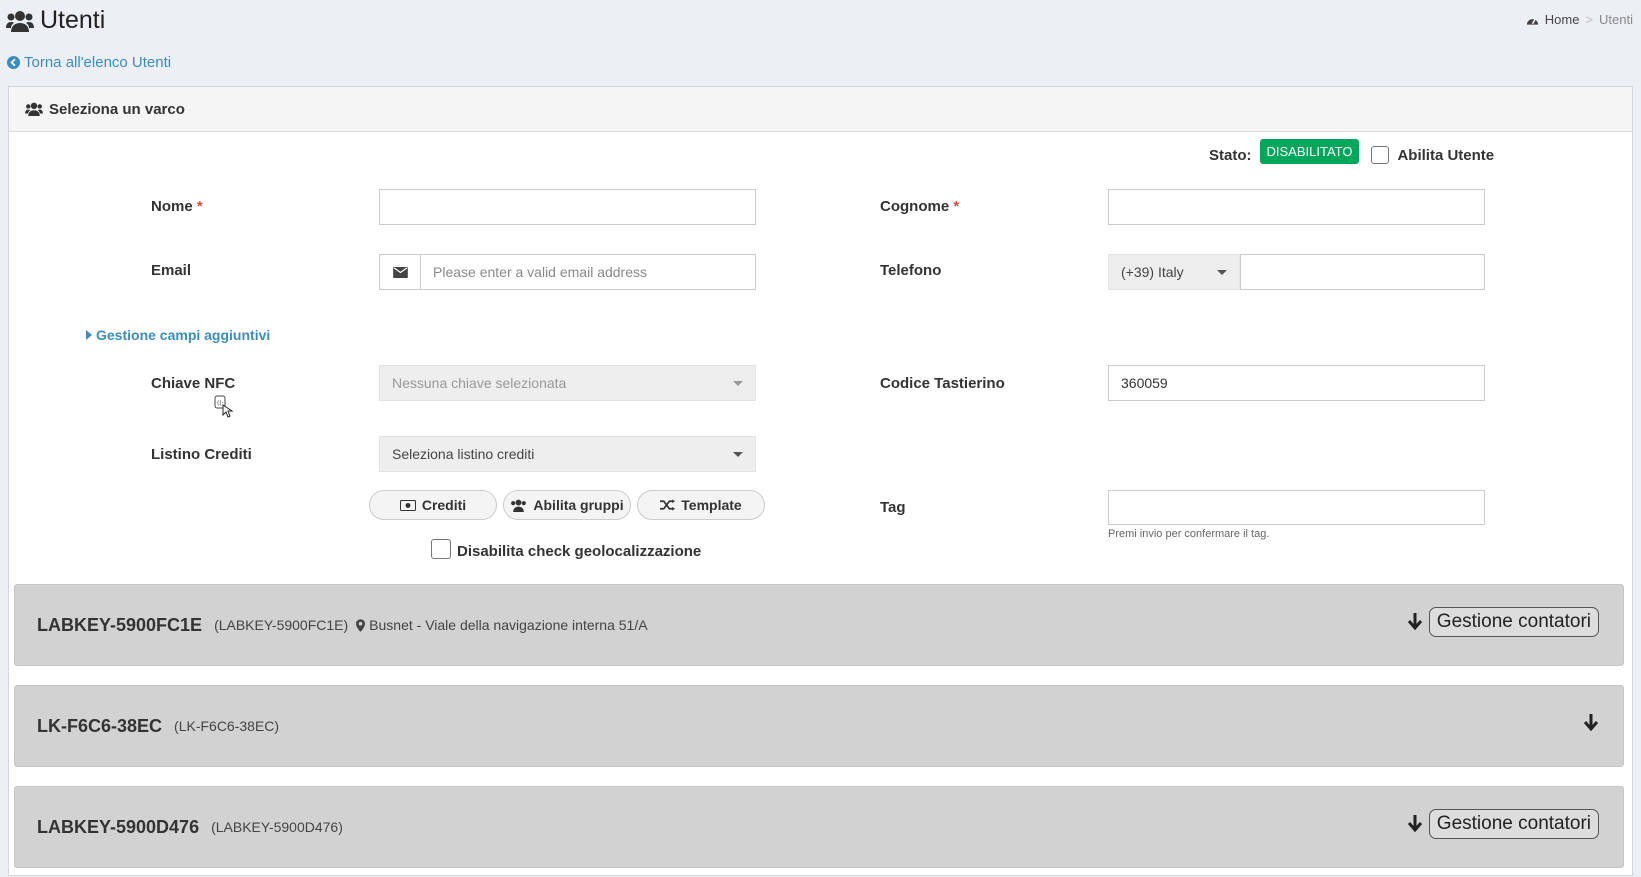 The width and height of the screenshot is (1641, 877). Describe the element at coordinates (579, 551) in the screenshot. I see `geo-check-label: Disabilita check geolocalizzazione` at that location.